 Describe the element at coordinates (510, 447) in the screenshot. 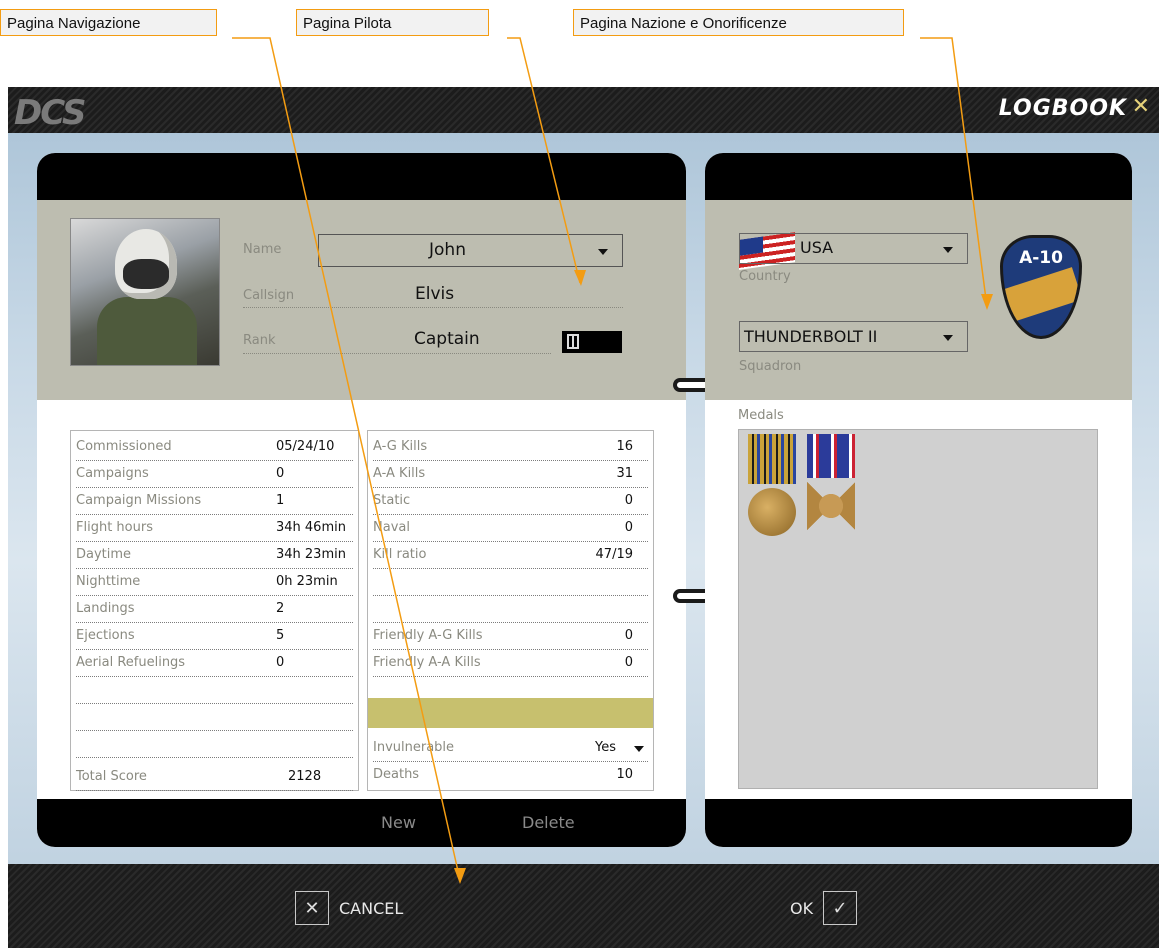

I see `stat-row: A-G Kills 16` at that location.